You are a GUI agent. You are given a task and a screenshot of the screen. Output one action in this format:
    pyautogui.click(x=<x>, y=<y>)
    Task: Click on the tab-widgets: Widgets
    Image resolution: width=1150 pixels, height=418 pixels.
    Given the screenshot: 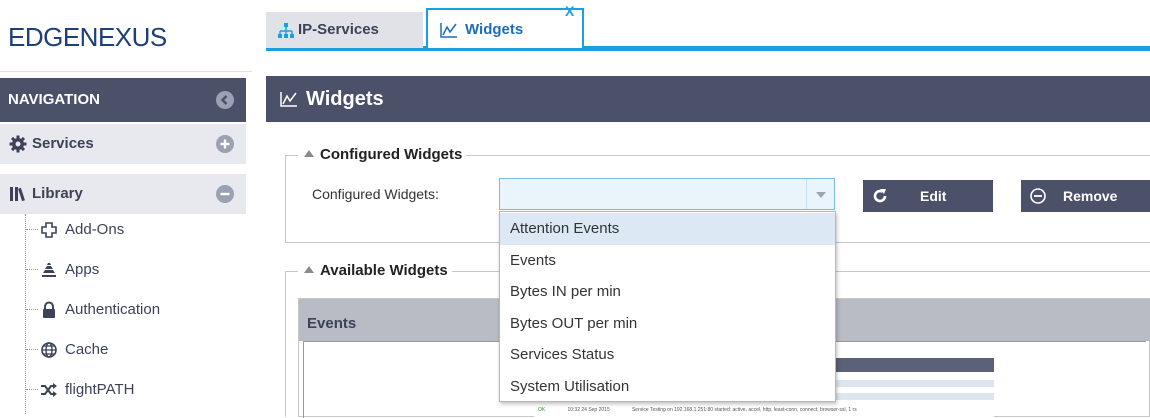 What is the action you would take?
    pyautogui.click(x=505, y=28)
    